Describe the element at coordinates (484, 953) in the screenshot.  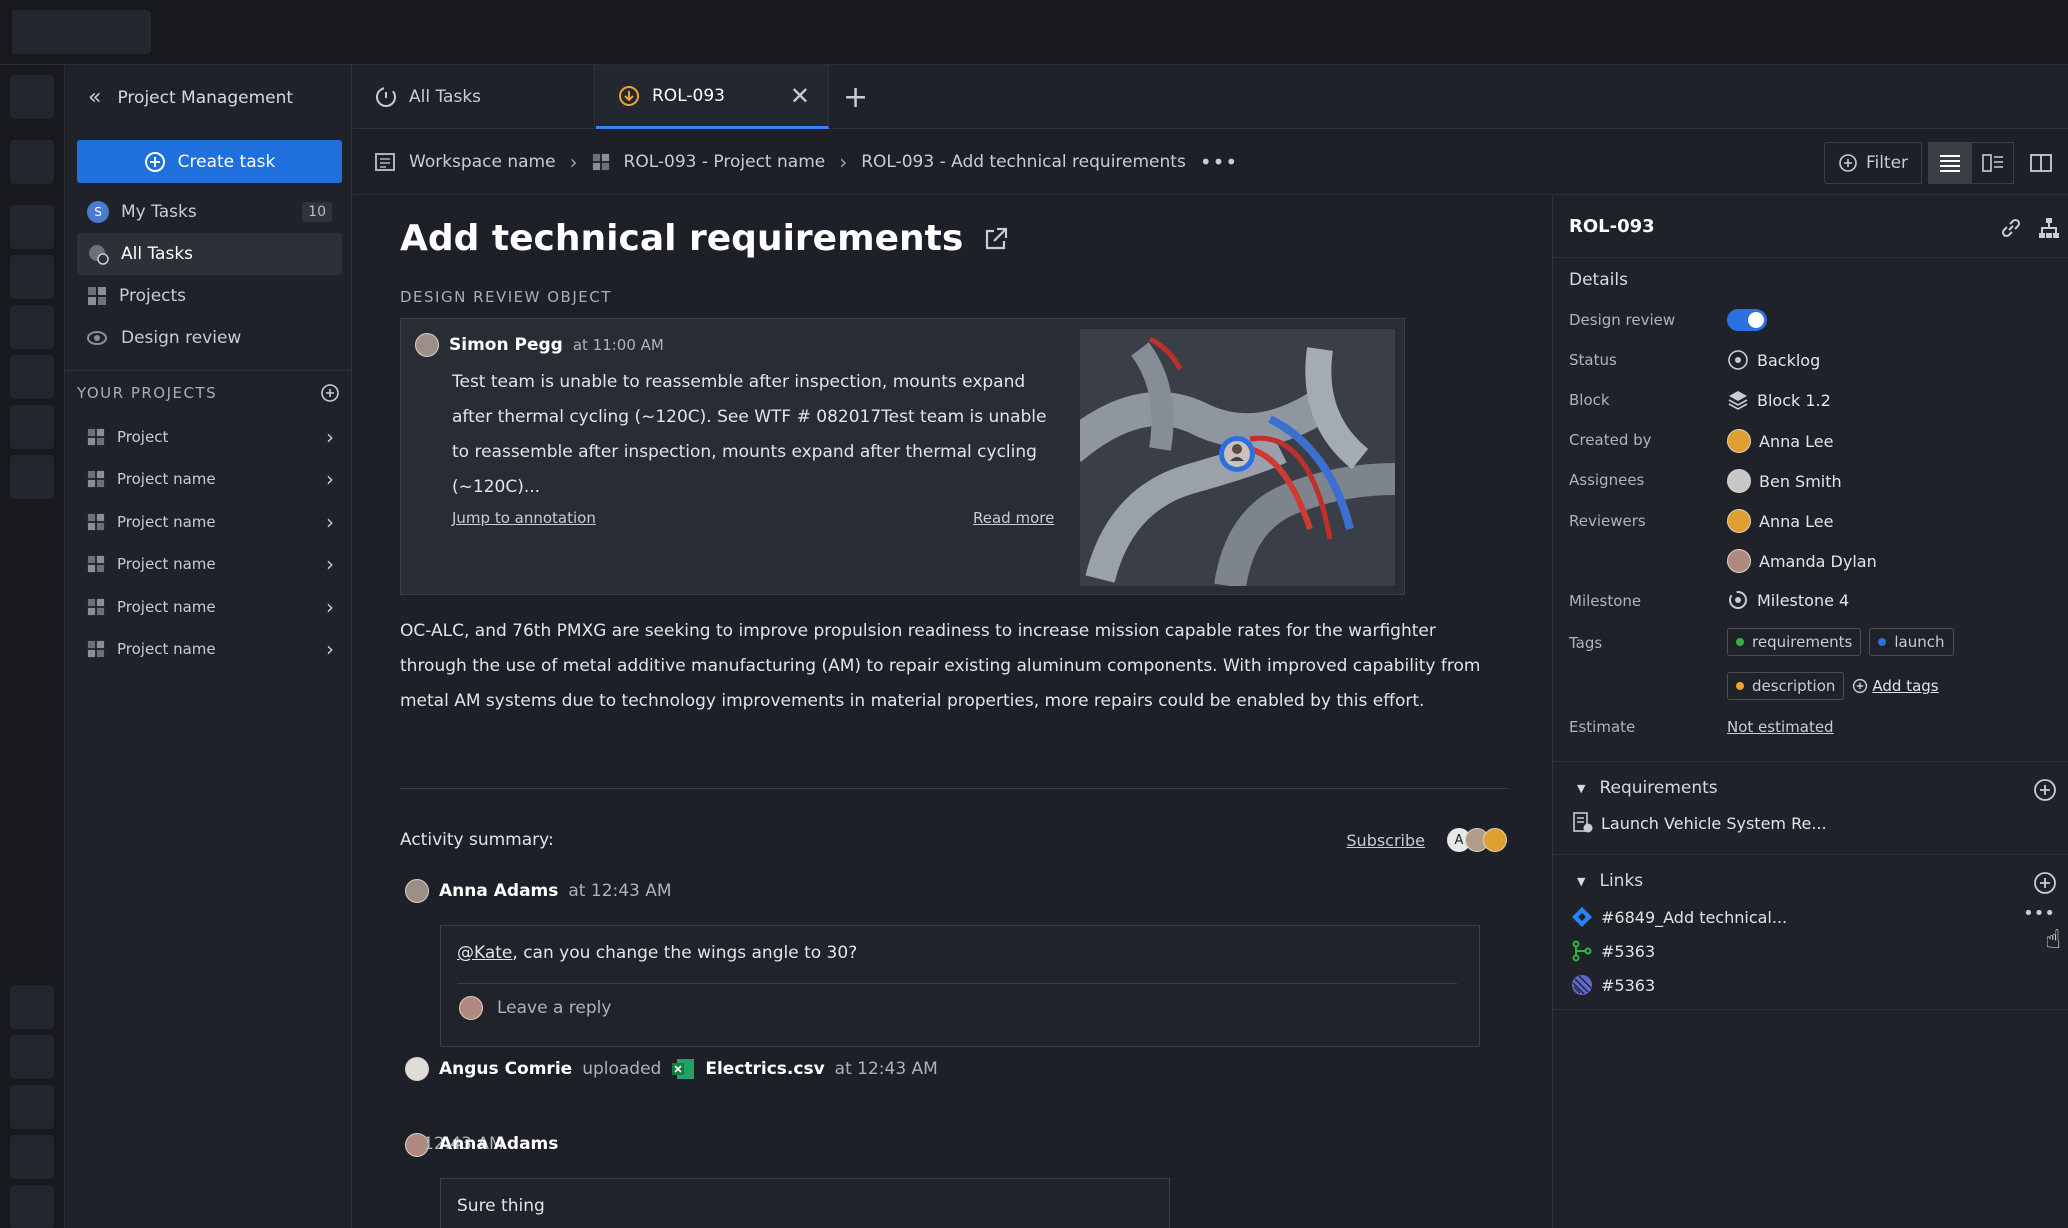
I see `mention-link: @Kate` at that location.